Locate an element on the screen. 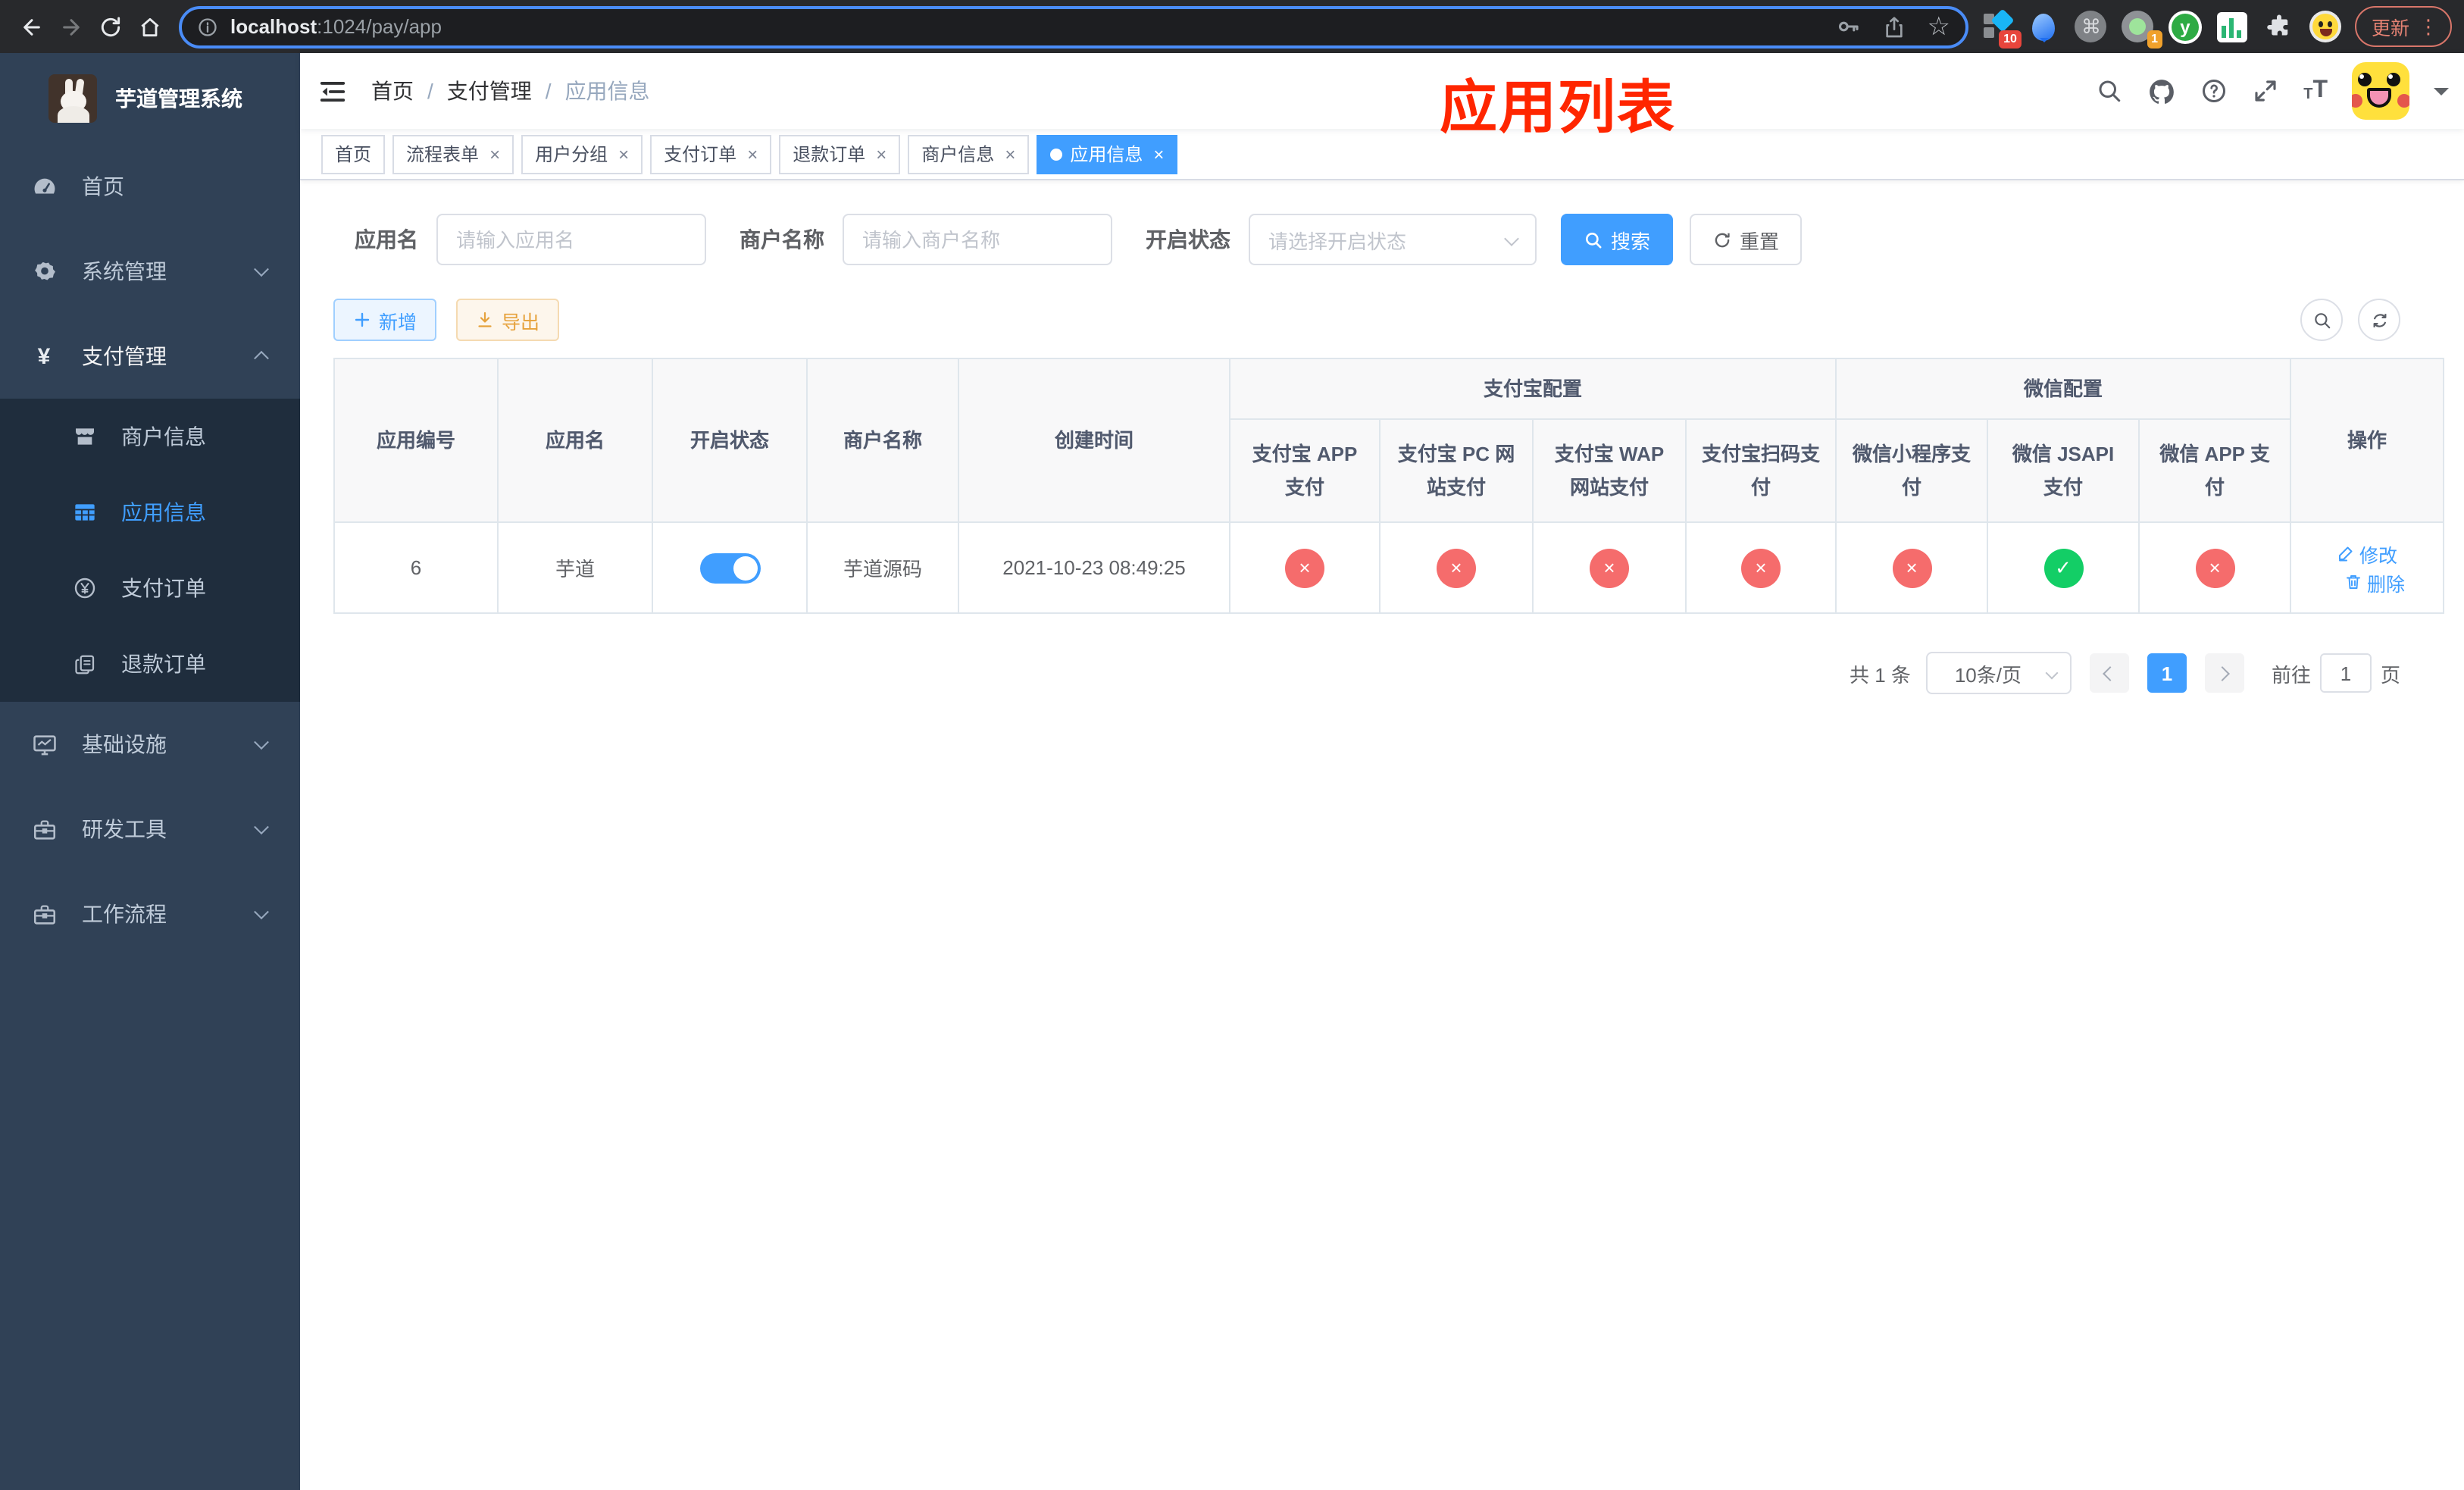  extension-recorder-icon: 1 is located at coordinates (2142, 29).